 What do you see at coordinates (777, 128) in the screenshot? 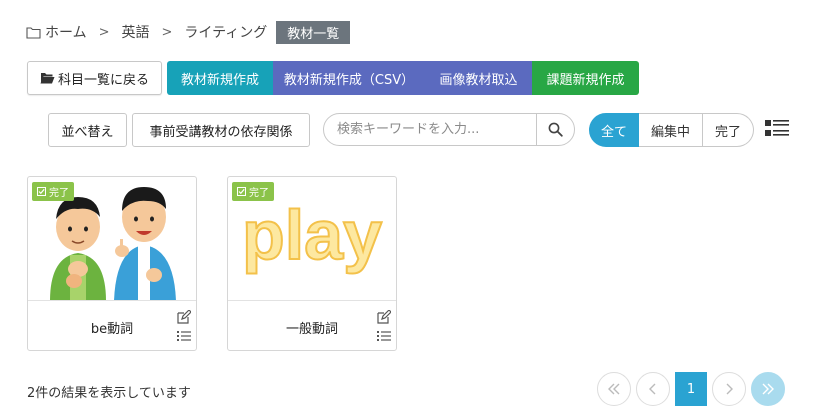
I see `list-view-icon` at bounding box center [777, 128].